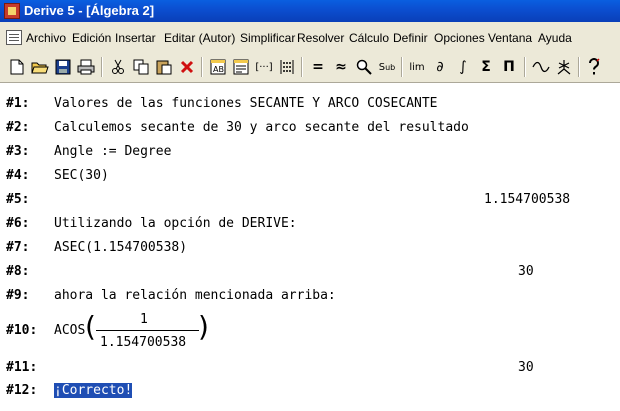  Describe the element at coordinates (175, 223) in the screenshot. I see `expression-text: Utilizando la opción de DERIVE:` at that location.